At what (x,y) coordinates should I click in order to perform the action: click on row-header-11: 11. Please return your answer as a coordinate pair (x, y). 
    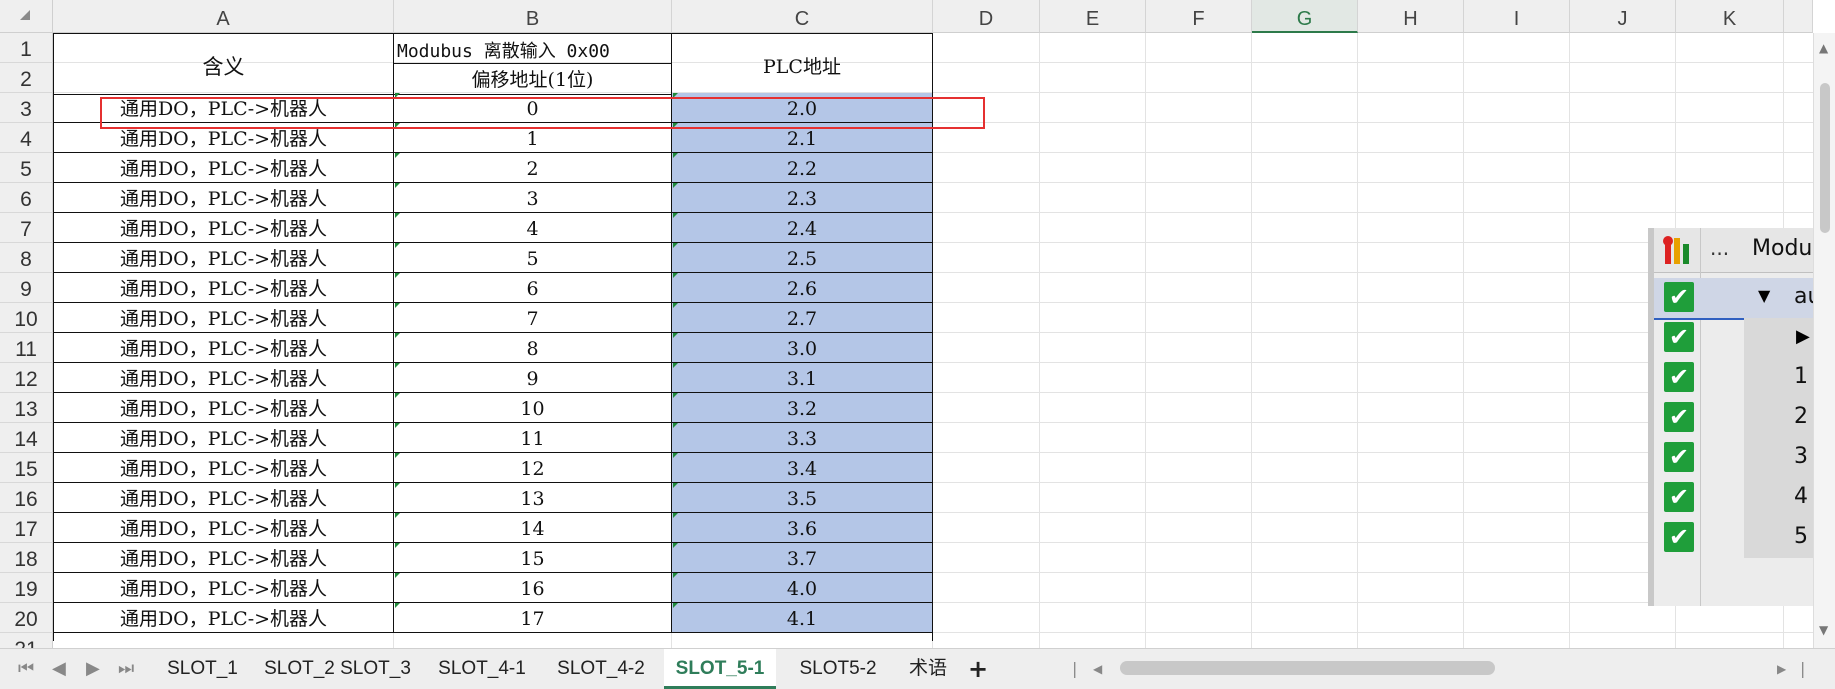
    Looking at the image, I should click on (26, 348).